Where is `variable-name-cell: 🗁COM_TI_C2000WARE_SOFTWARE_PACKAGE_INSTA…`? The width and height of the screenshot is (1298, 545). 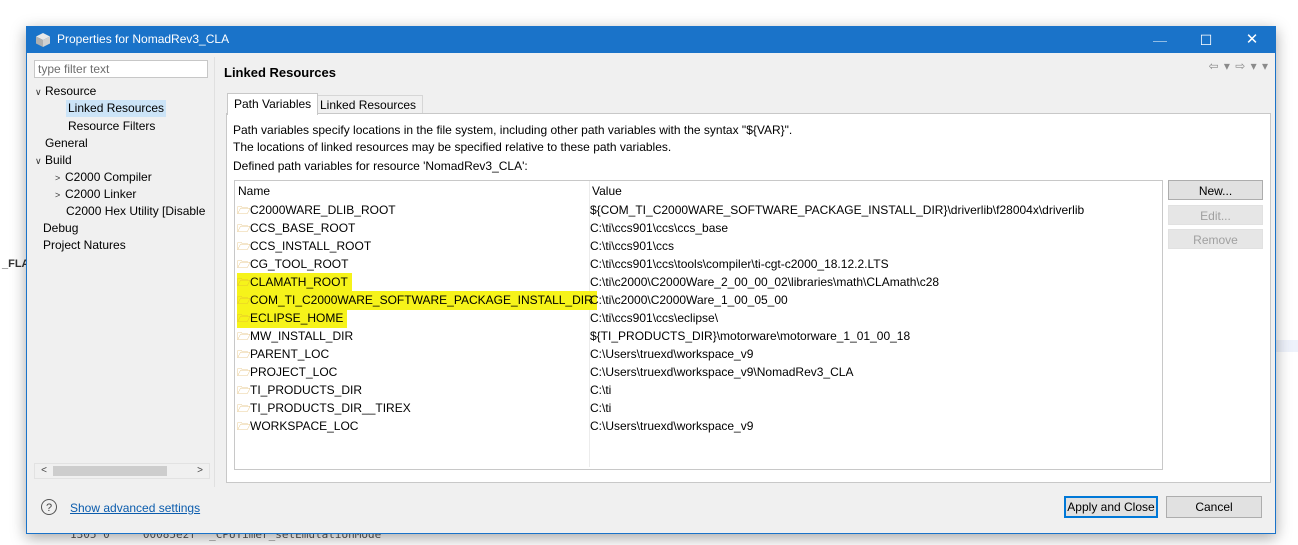
variable-name-cell: 🗁COM_TI_C2000WARE_SOFTWARE_PACKAGE_INSTA… is located at coordinates (417, 300).